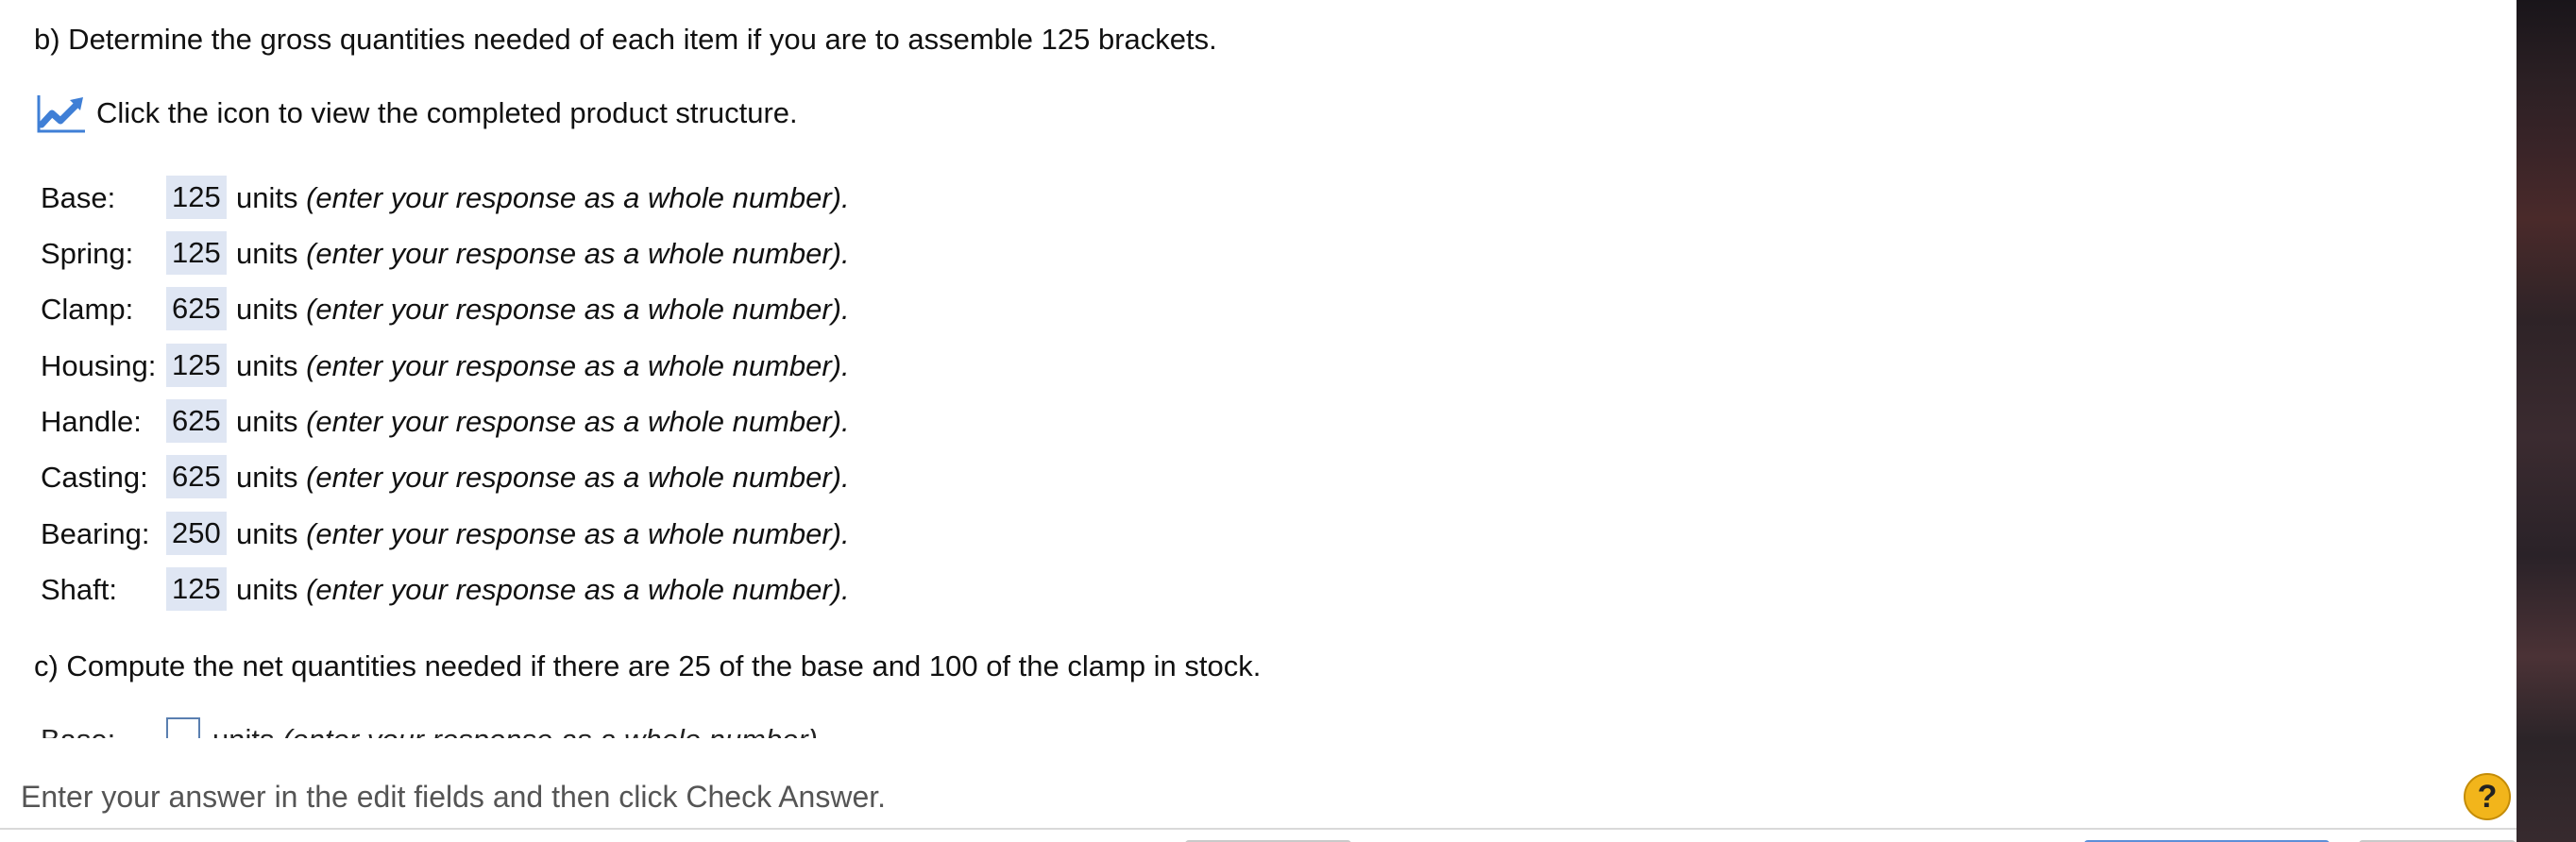 The image size is (2576, 842). I want to click on footer-divider, so click(1258, 829).